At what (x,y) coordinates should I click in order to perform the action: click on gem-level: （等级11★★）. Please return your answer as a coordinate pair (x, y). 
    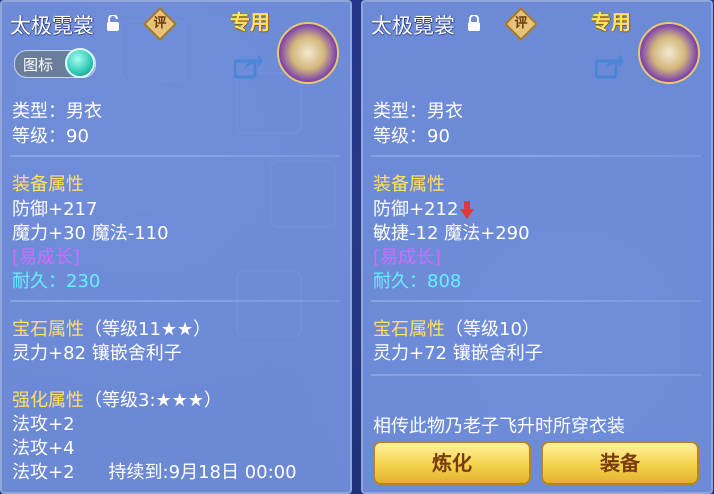
    Looking at the image, I should click on (148, 329).